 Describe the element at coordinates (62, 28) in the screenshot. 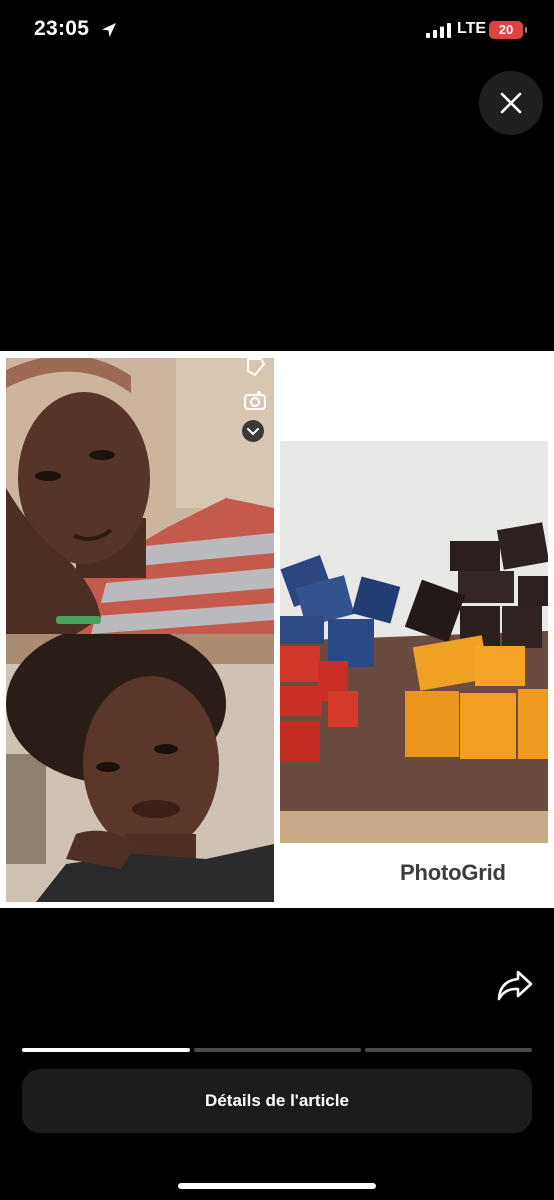

I see `status-time: 23:05` at that location.